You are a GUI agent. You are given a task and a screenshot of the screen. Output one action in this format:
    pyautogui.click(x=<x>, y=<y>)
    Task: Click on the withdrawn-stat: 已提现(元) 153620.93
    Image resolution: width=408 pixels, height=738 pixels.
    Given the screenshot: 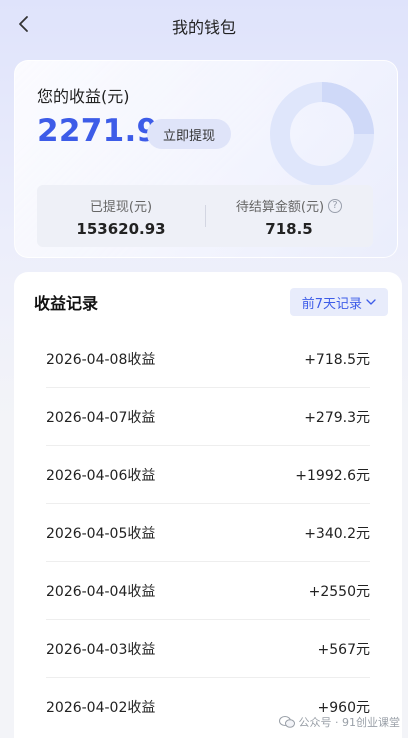 What is the action you would take?
    pyautogui.click(x=121, y=217)
    